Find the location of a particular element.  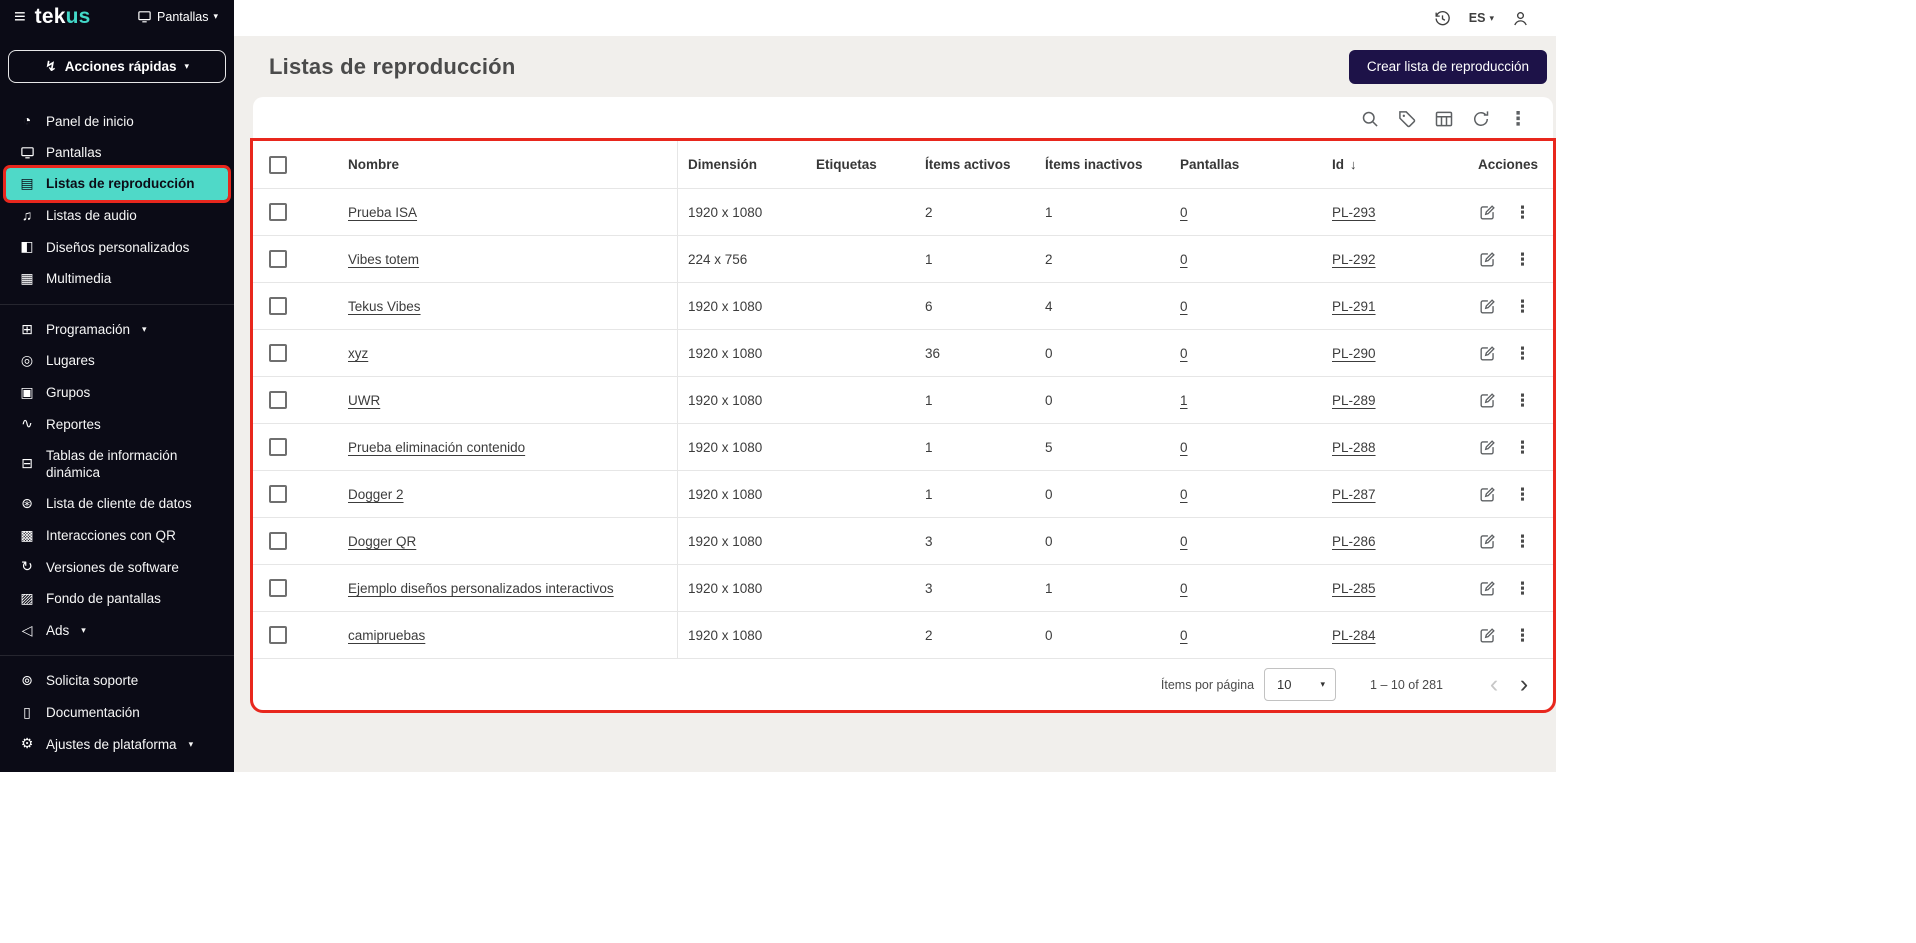

playlist-id-link: PL-285 is located at coordinates (1354, 588).